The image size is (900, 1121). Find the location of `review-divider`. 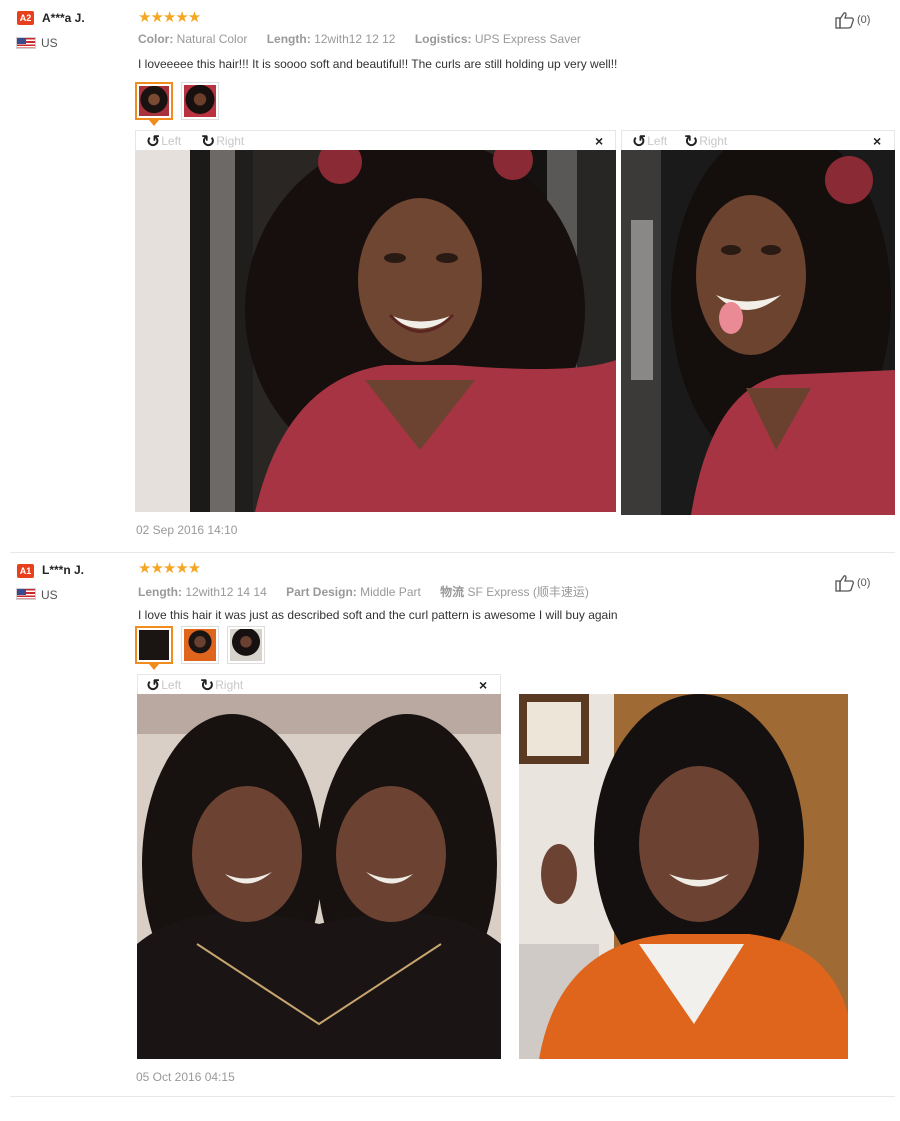

review-divider is located at coordinates (452, 1096).